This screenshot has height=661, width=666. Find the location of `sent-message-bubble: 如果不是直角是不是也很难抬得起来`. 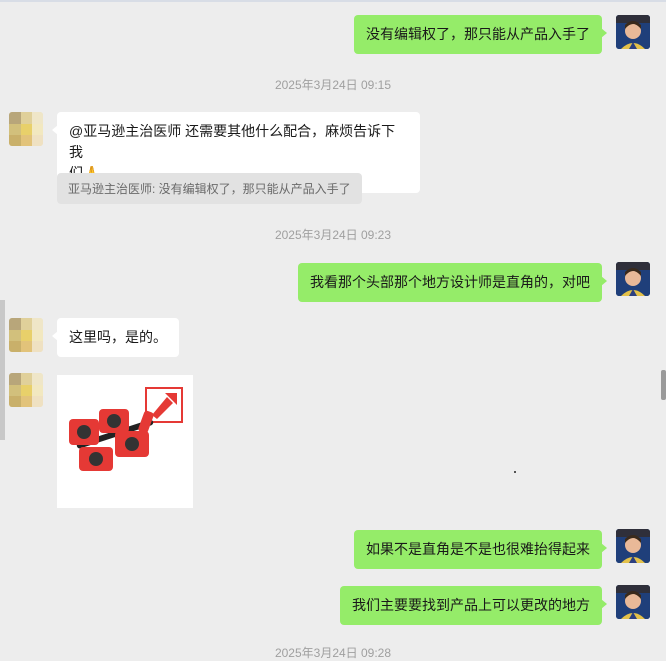

sent-message-bubble: 如果不是直角是不是也很难抬得起来 is located at coordinates (480, 549).